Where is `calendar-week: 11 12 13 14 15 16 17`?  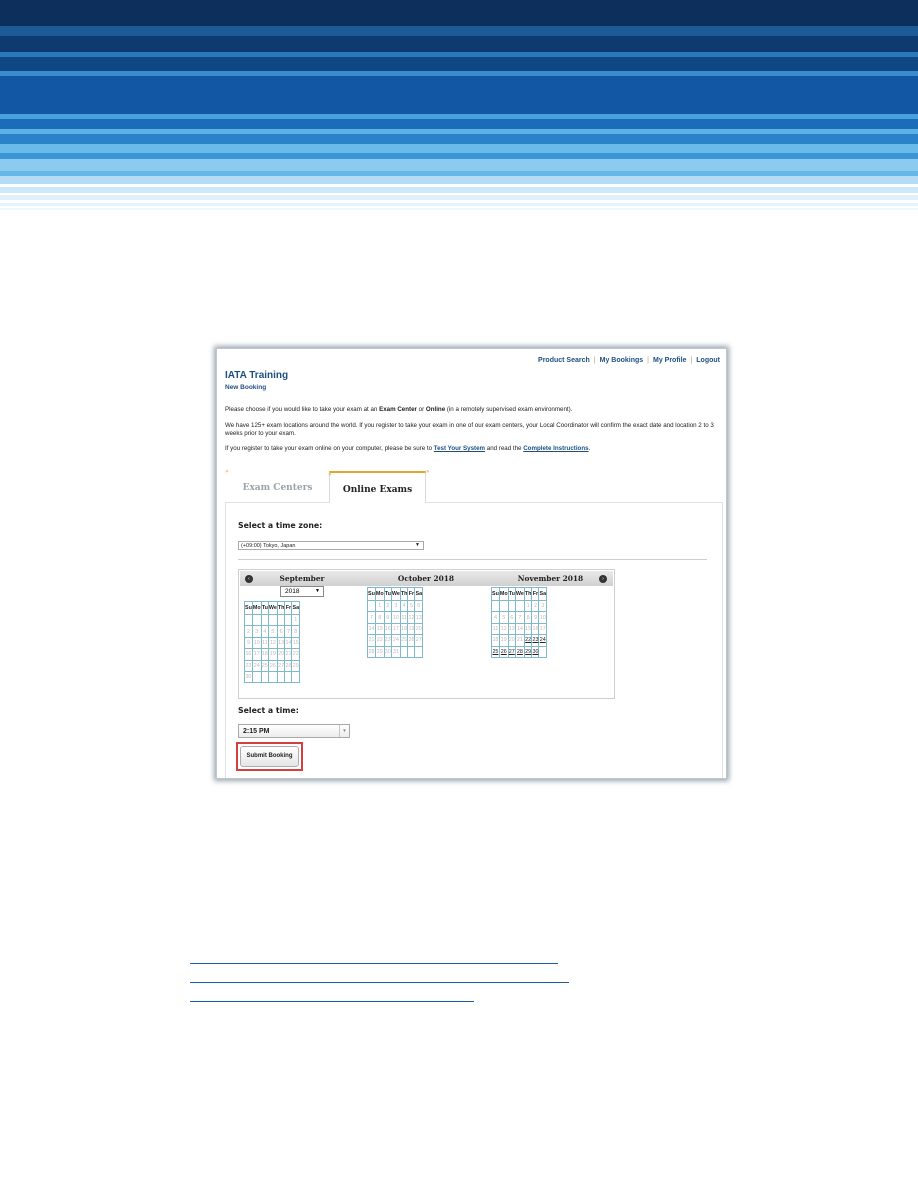
calendar-week: 11 12 13 14 15 16 17 is located at coordinates (519, 629).